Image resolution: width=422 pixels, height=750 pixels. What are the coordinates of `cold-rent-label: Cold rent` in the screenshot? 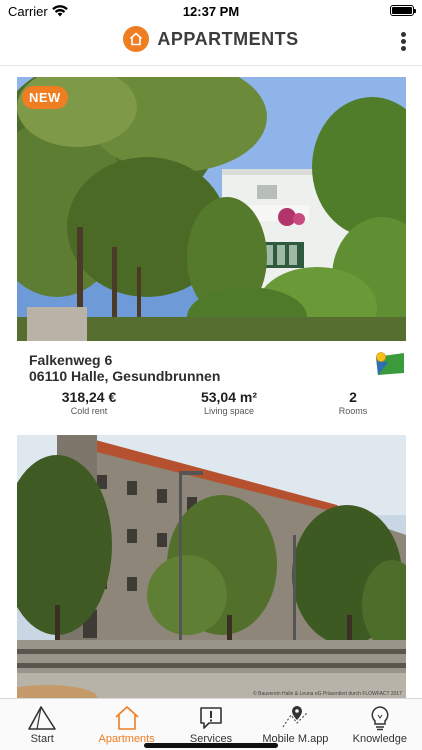 It's located at (89, 411).